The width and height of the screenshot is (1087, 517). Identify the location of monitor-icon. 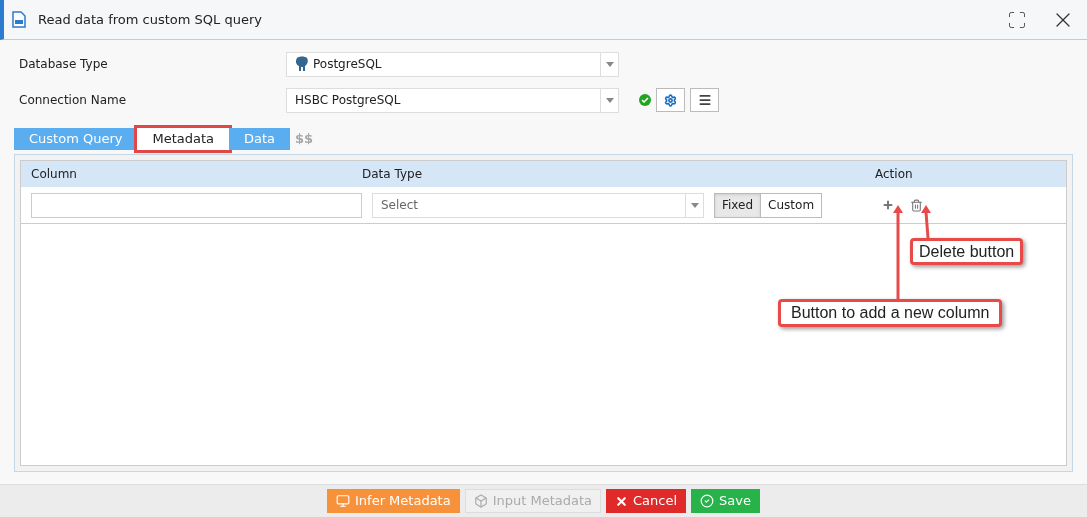
(343, 501).